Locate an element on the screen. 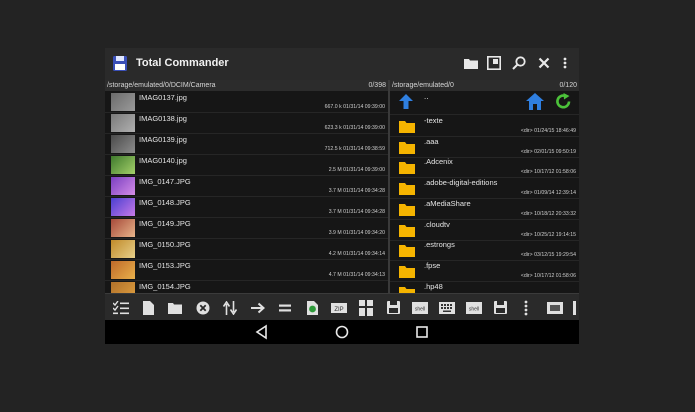 The image size is (695, 412). folder-meta: <dir> 02/01/15 09:50:19 is located at coordinates (548, 152).